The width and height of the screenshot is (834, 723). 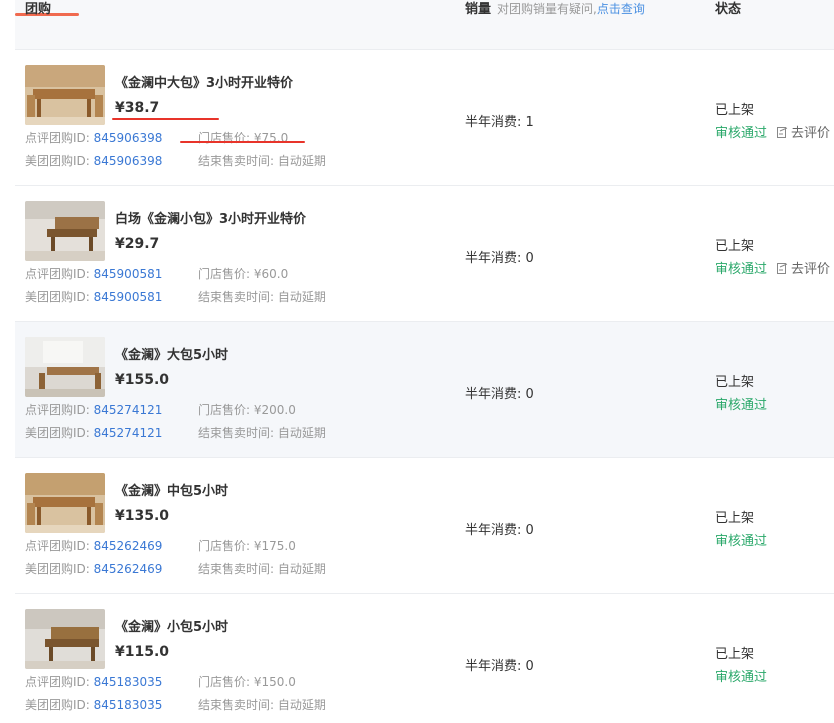 I want to click on meituan-id-value: 845262469, so click(x=128, y=569).